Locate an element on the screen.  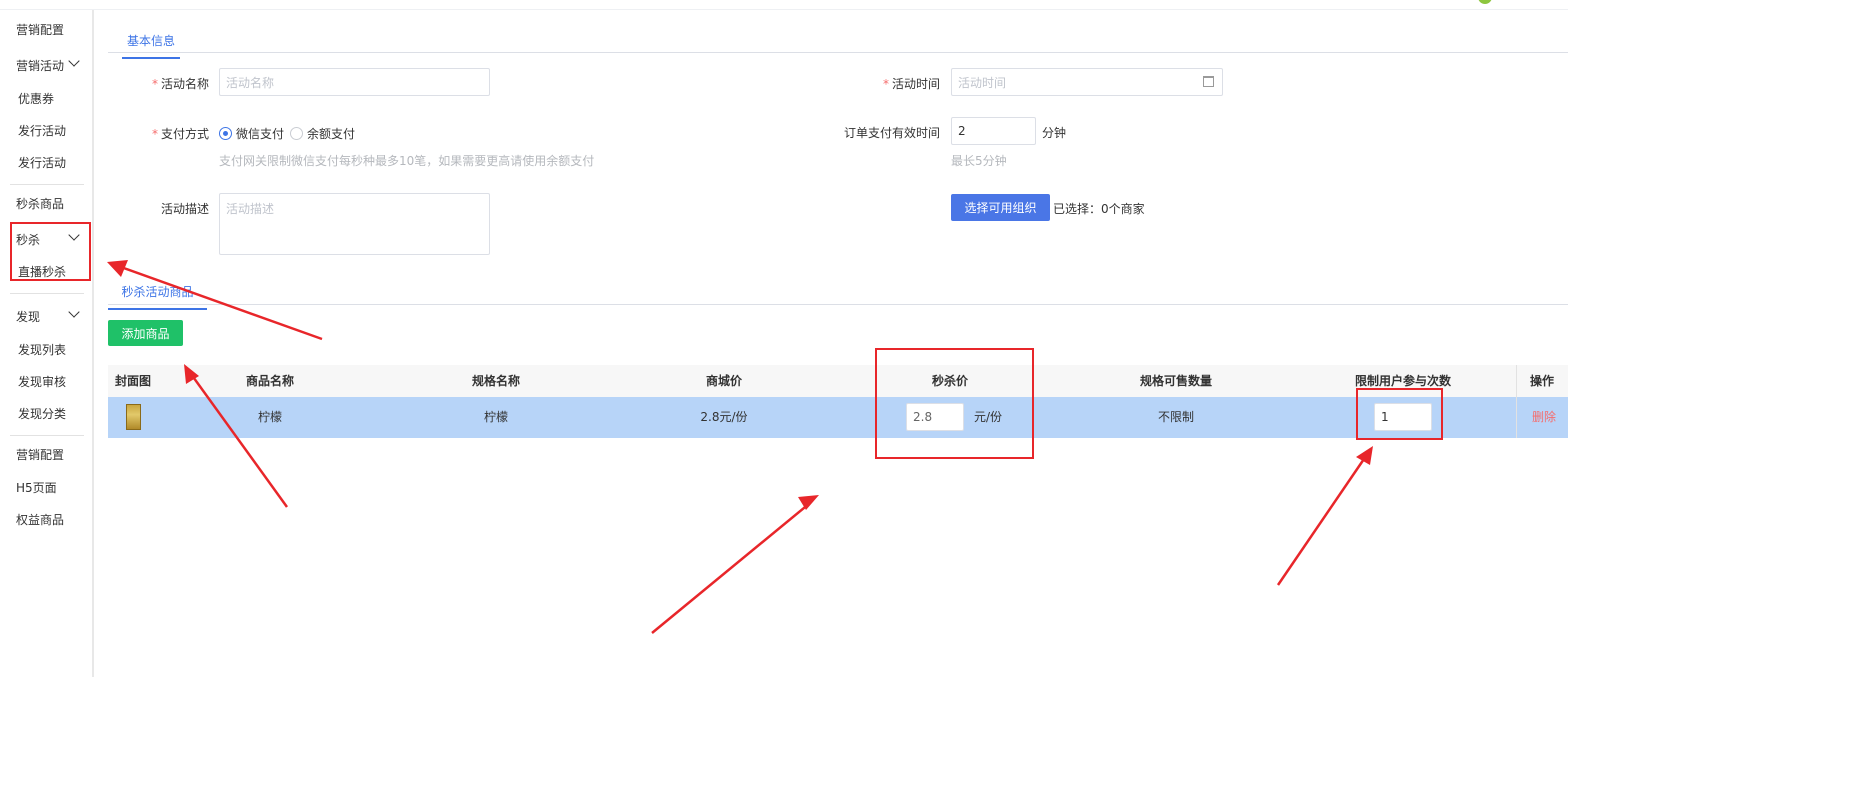
order-valid-hint: 最长5分钟 is located at coordinates (979, 161).